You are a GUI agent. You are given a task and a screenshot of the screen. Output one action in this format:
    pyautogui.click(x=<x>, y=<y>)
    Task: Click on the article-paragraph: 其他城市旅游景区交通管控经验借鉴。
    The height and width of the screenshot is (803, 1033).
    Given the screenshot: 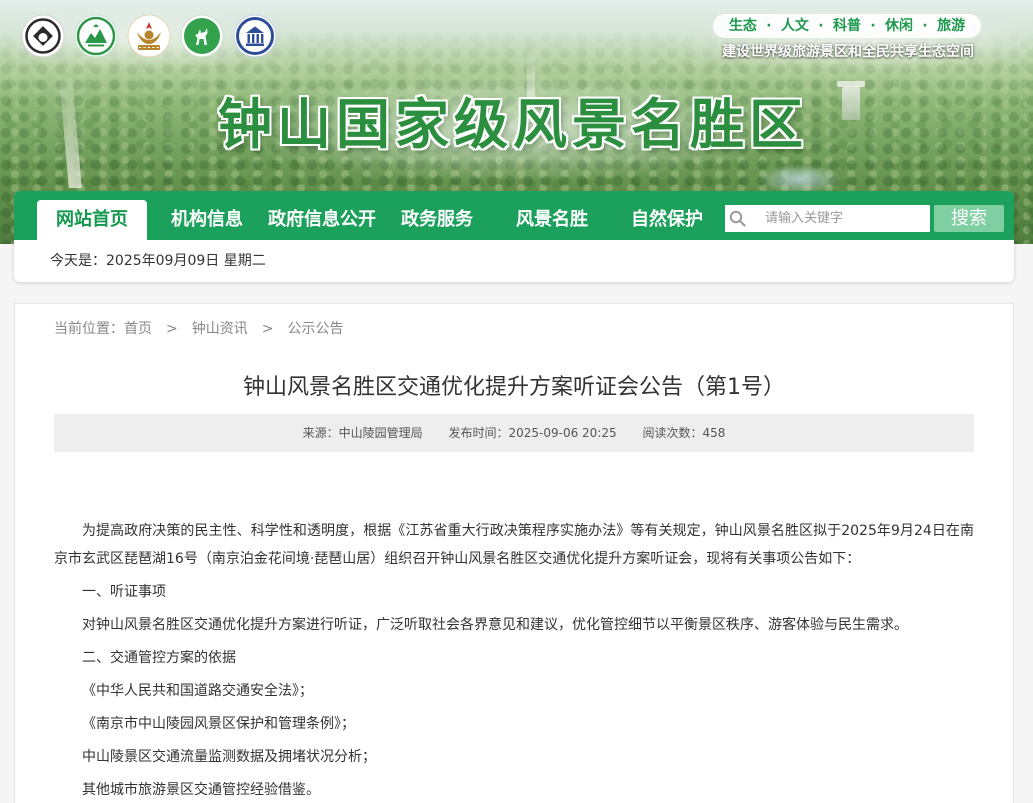 What is the action you would take?
    pyautogui.click(x=201, y=790)
    